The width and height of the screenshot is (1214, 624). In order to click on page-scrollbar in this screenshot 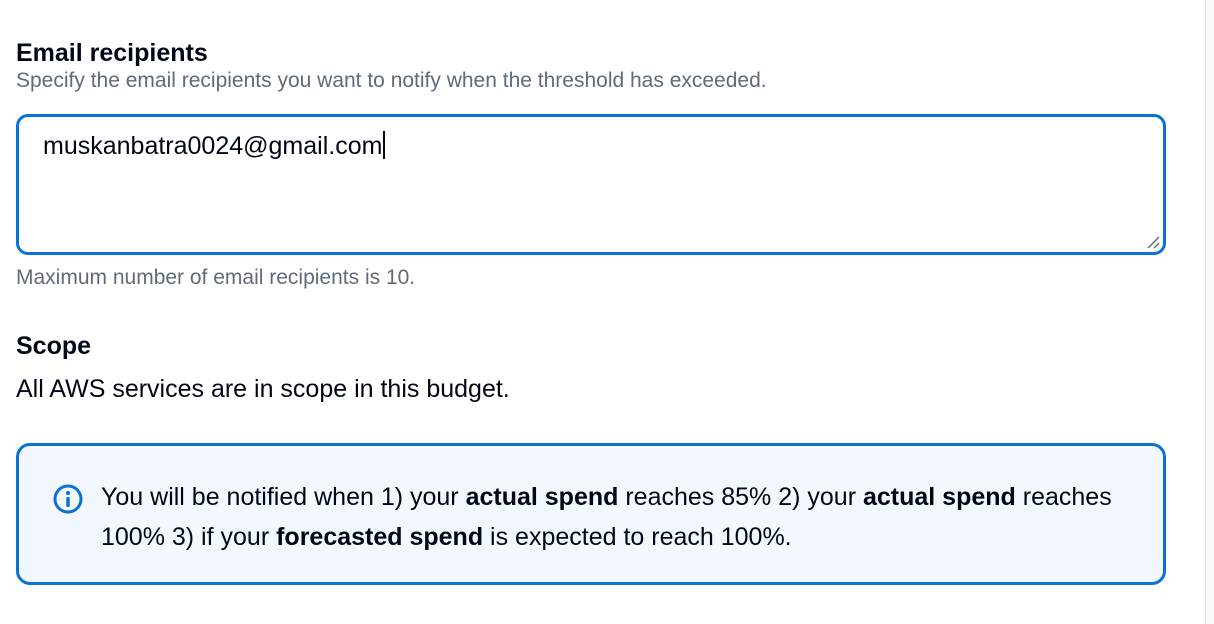, I will do `click(1209, 312)`.